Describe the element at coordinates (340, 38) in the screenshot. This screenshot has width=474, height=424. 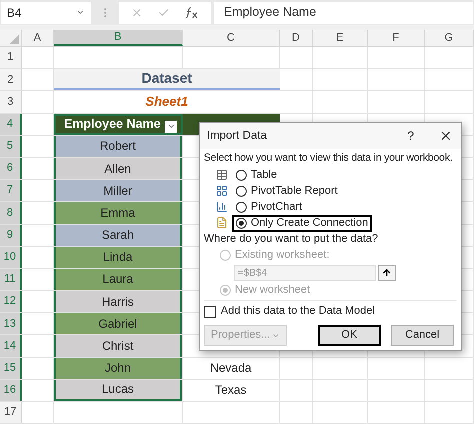
I see `column-header: E` at that location.